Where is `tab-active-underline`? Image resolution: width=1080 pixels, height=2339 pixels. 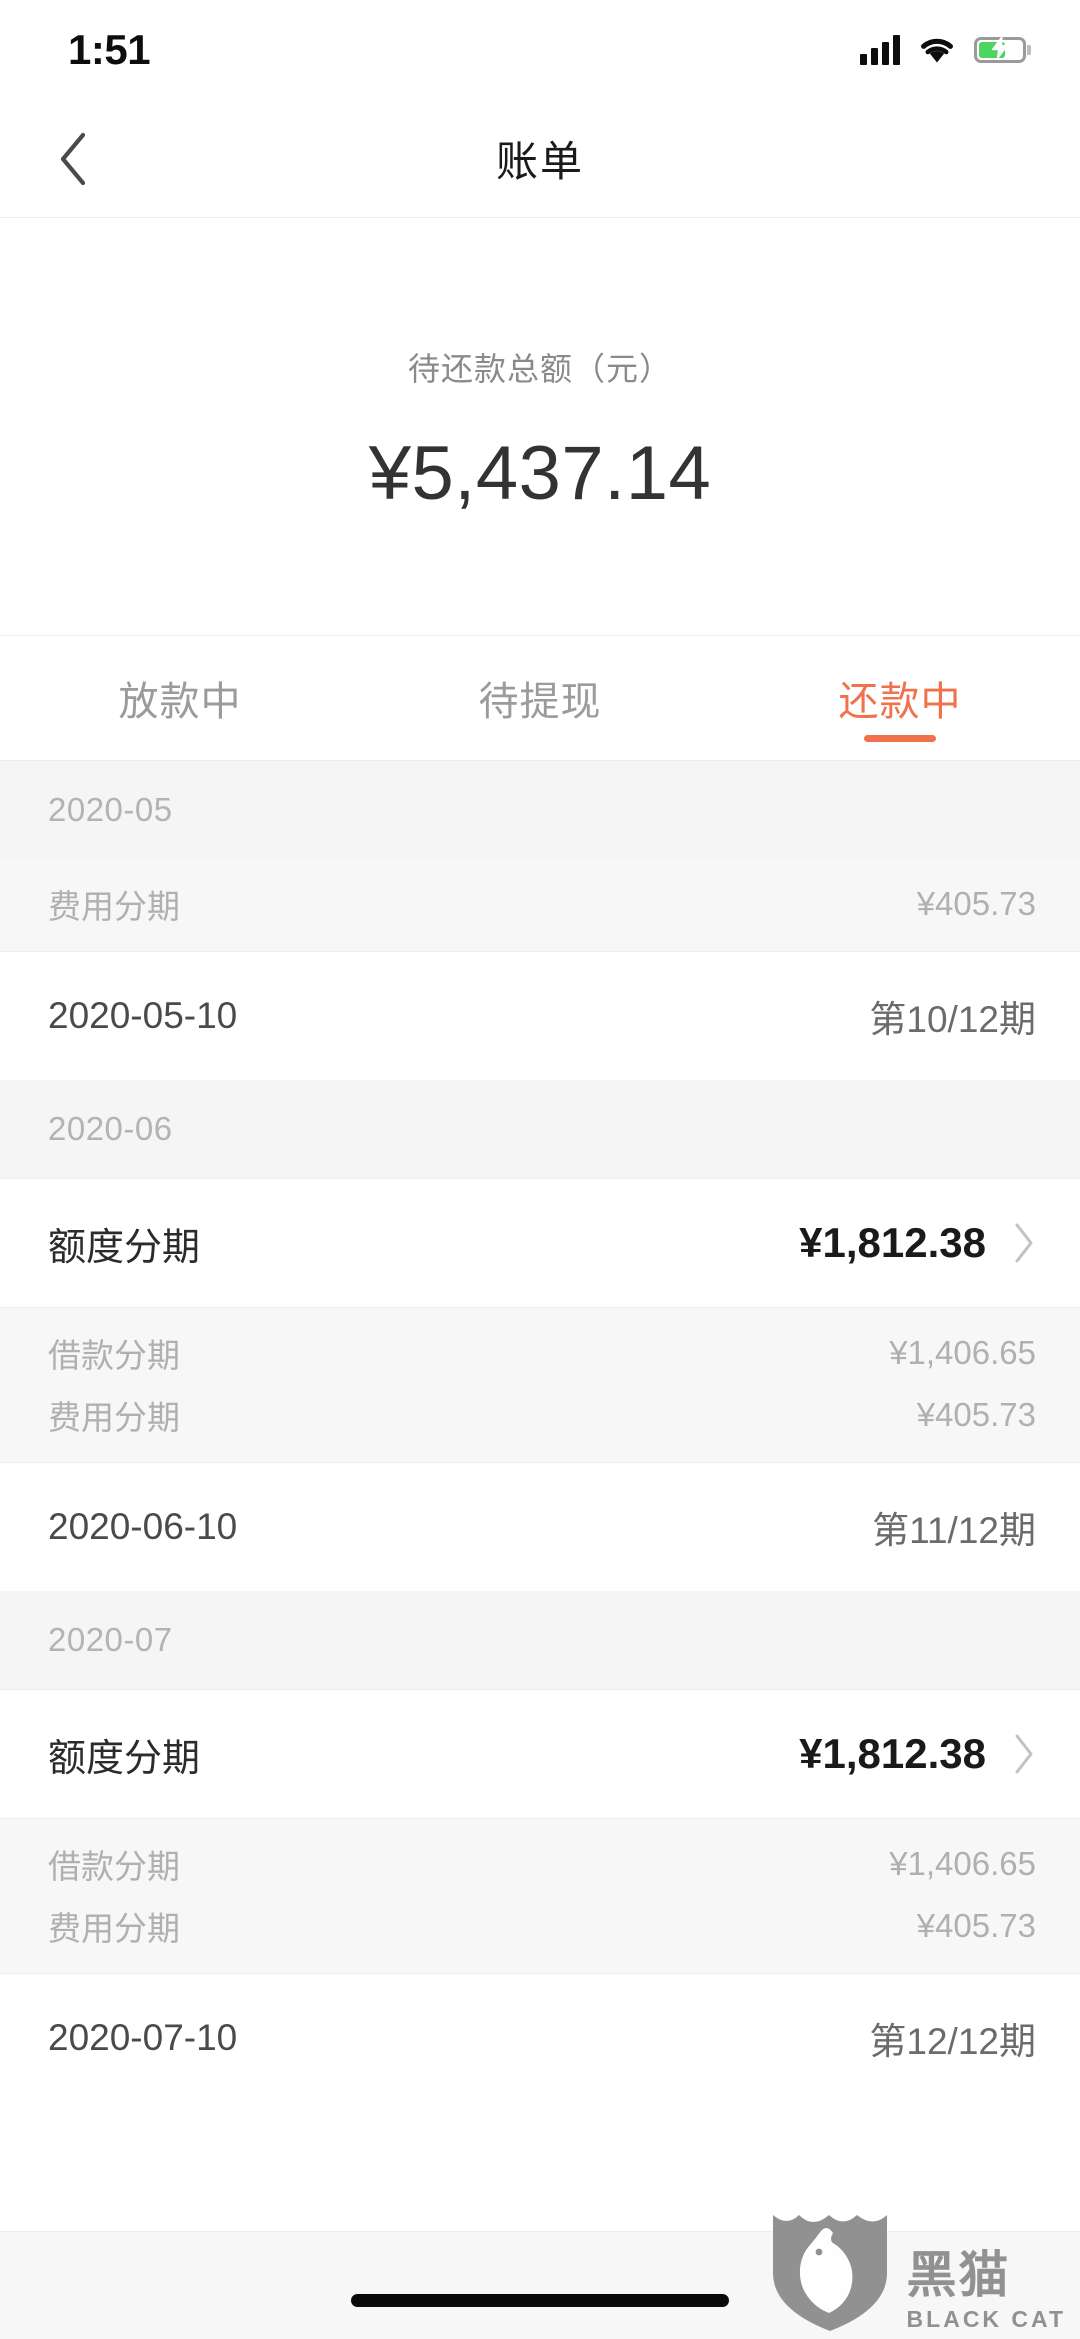 tab-active-underline is located at coordinates (900, 738).